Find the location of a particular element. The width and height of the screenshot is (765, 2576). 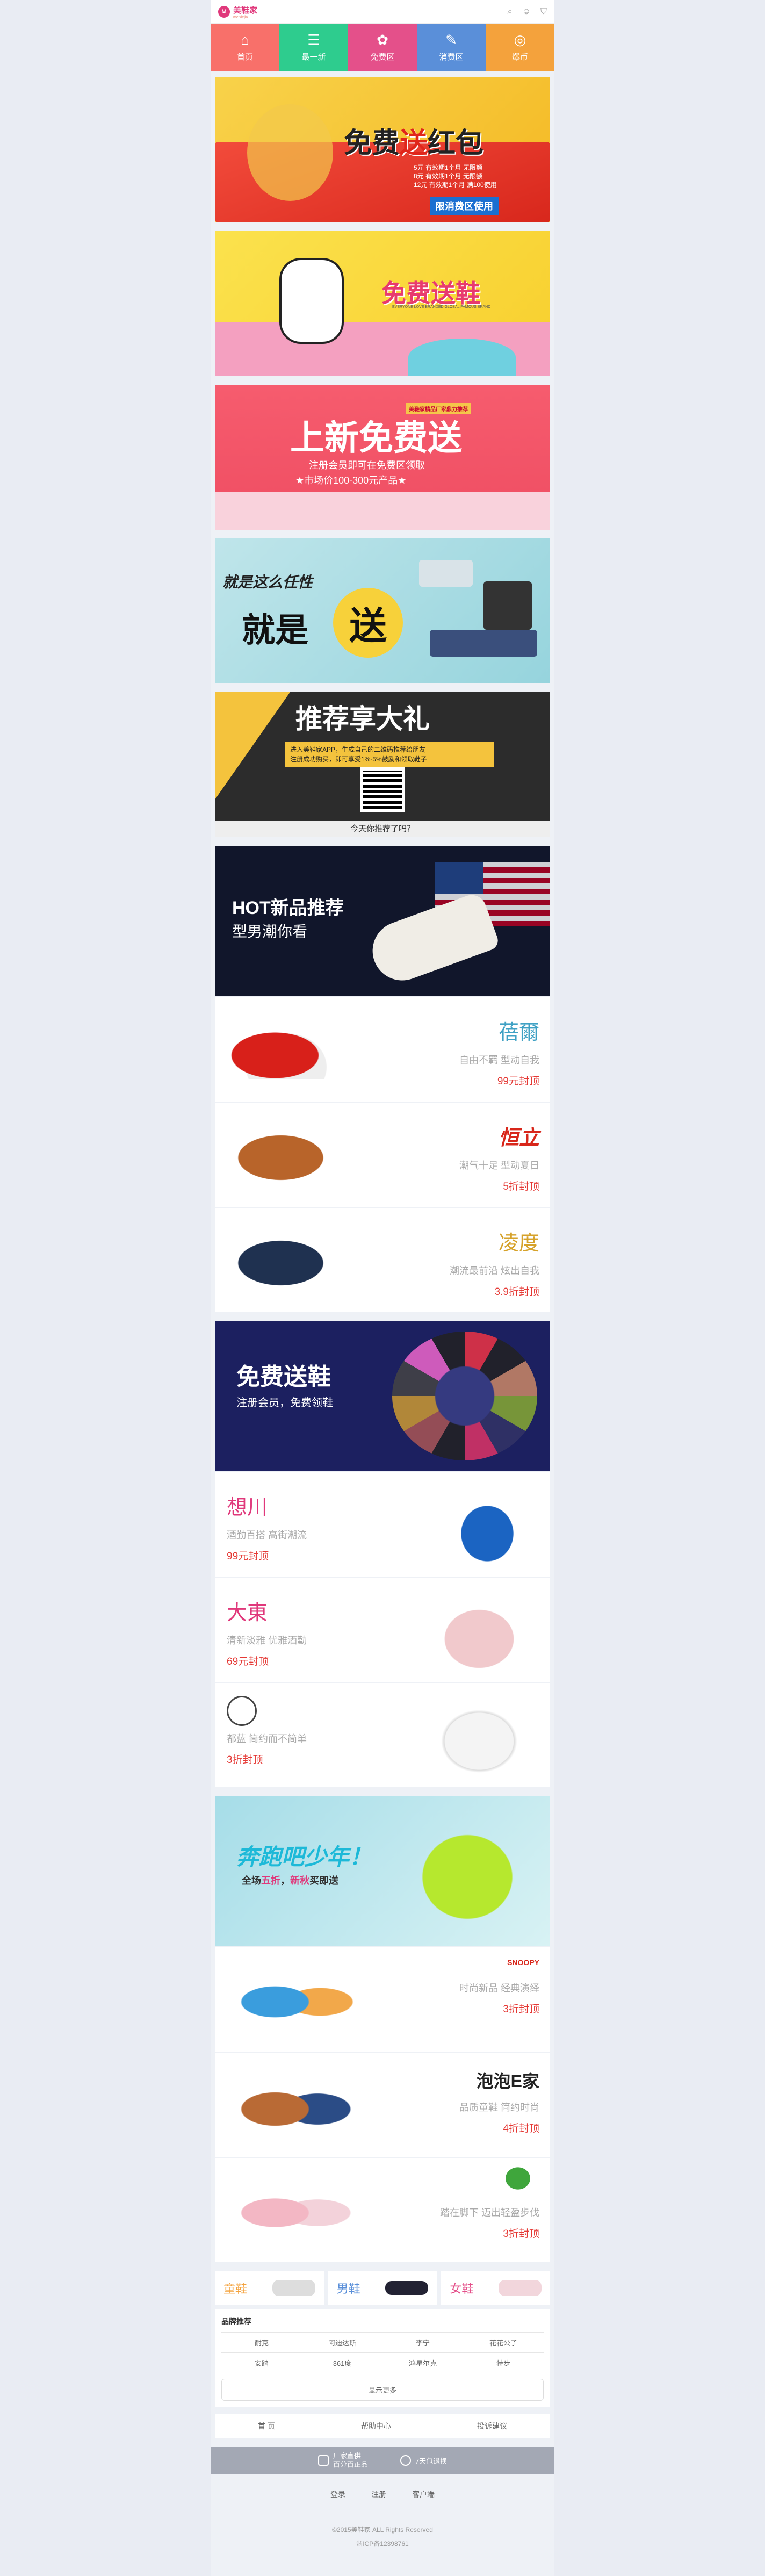

return-icon is located at coordinates (405, 2461).